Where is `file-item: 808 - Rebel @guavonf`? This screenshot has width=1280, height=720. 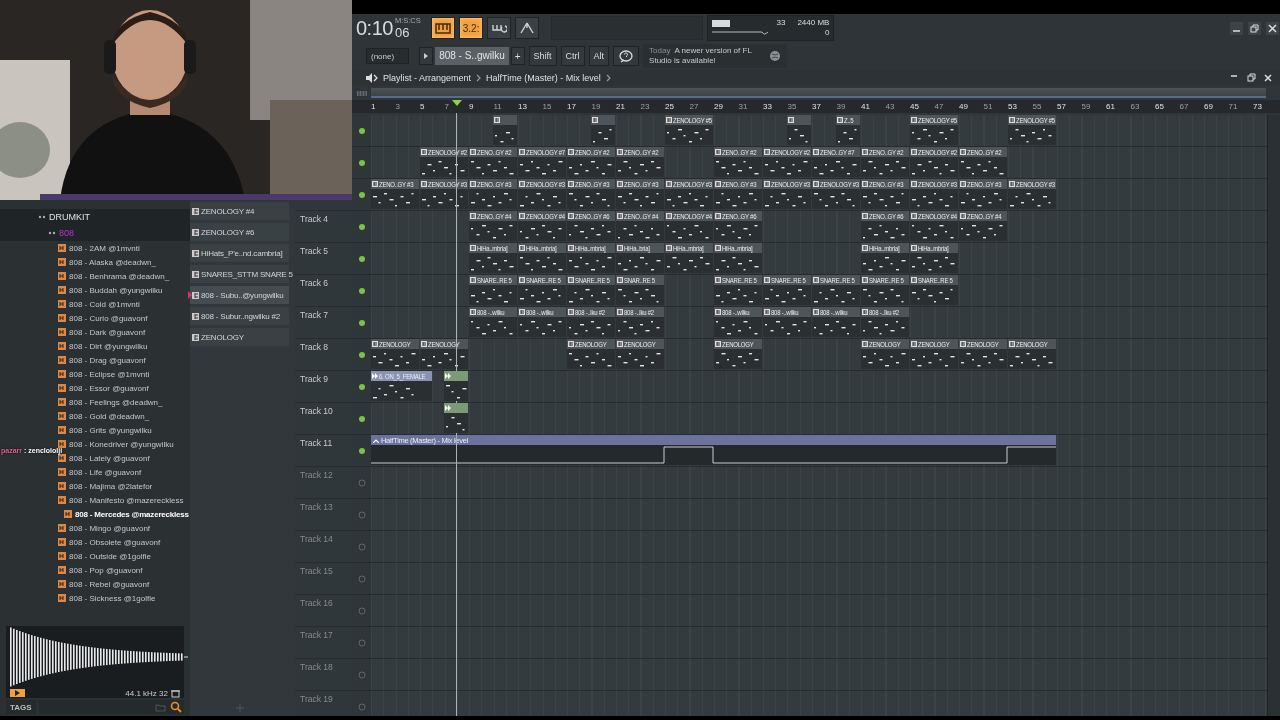
file-item: 808 - Rebel @guavonf is located at coordinates (109, 584).